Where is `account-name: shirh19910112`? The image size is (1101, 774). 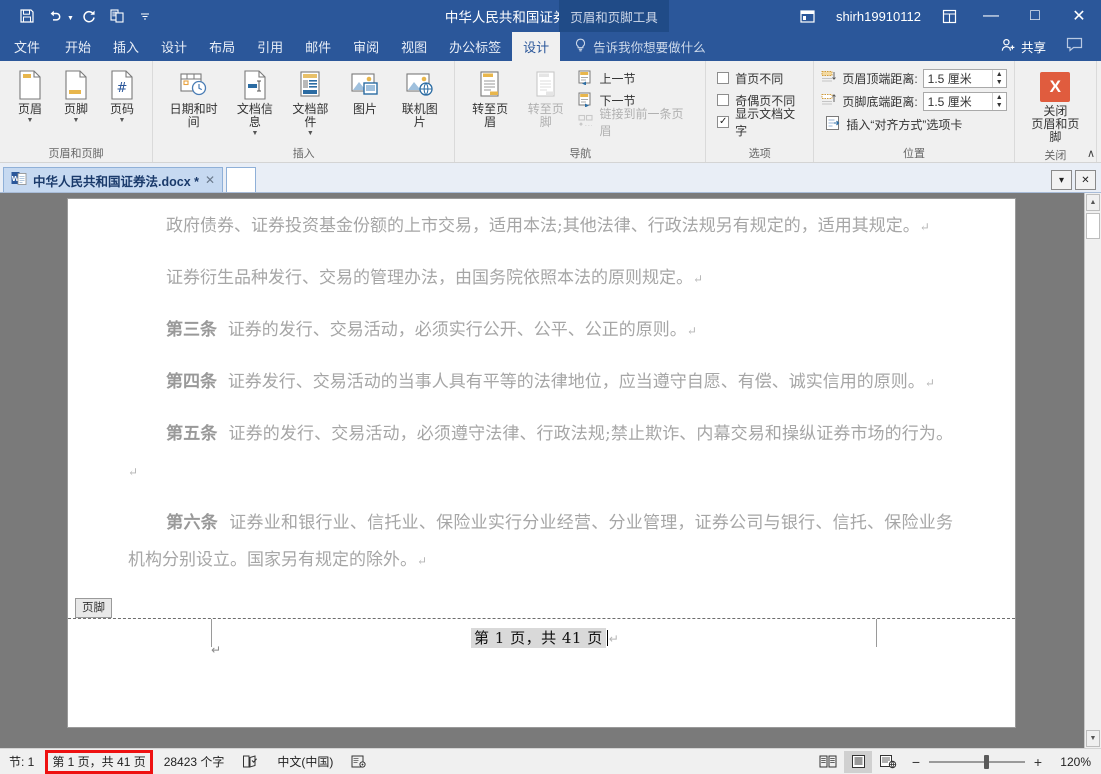
account-name: shirh19910112 is located at coordinates (878, 16).